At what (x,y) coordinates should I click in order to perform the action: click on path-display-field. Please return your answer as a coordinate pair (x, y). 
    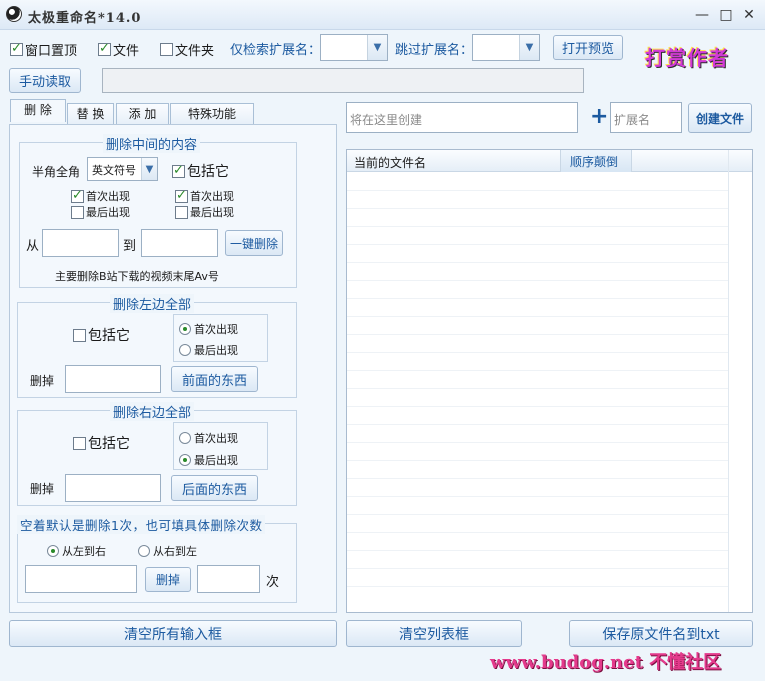
    Looking at the image, I should click on (343, 80).